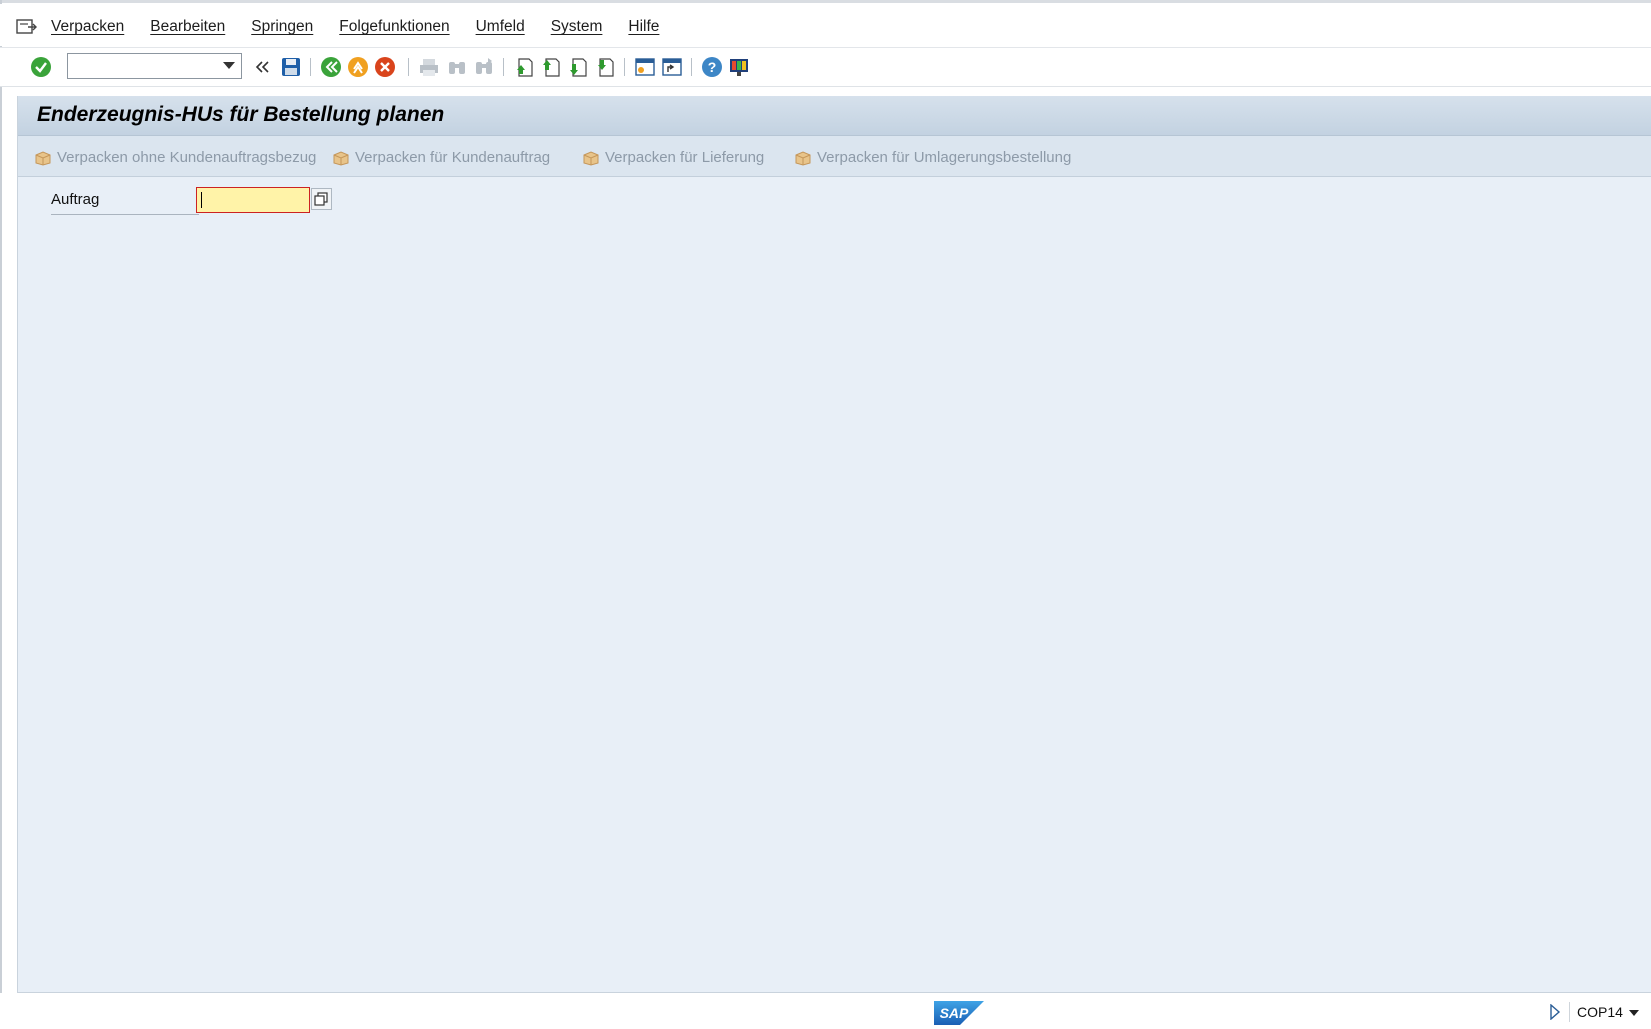  I want to click on system-info: COP14, so click(1600, 1012).